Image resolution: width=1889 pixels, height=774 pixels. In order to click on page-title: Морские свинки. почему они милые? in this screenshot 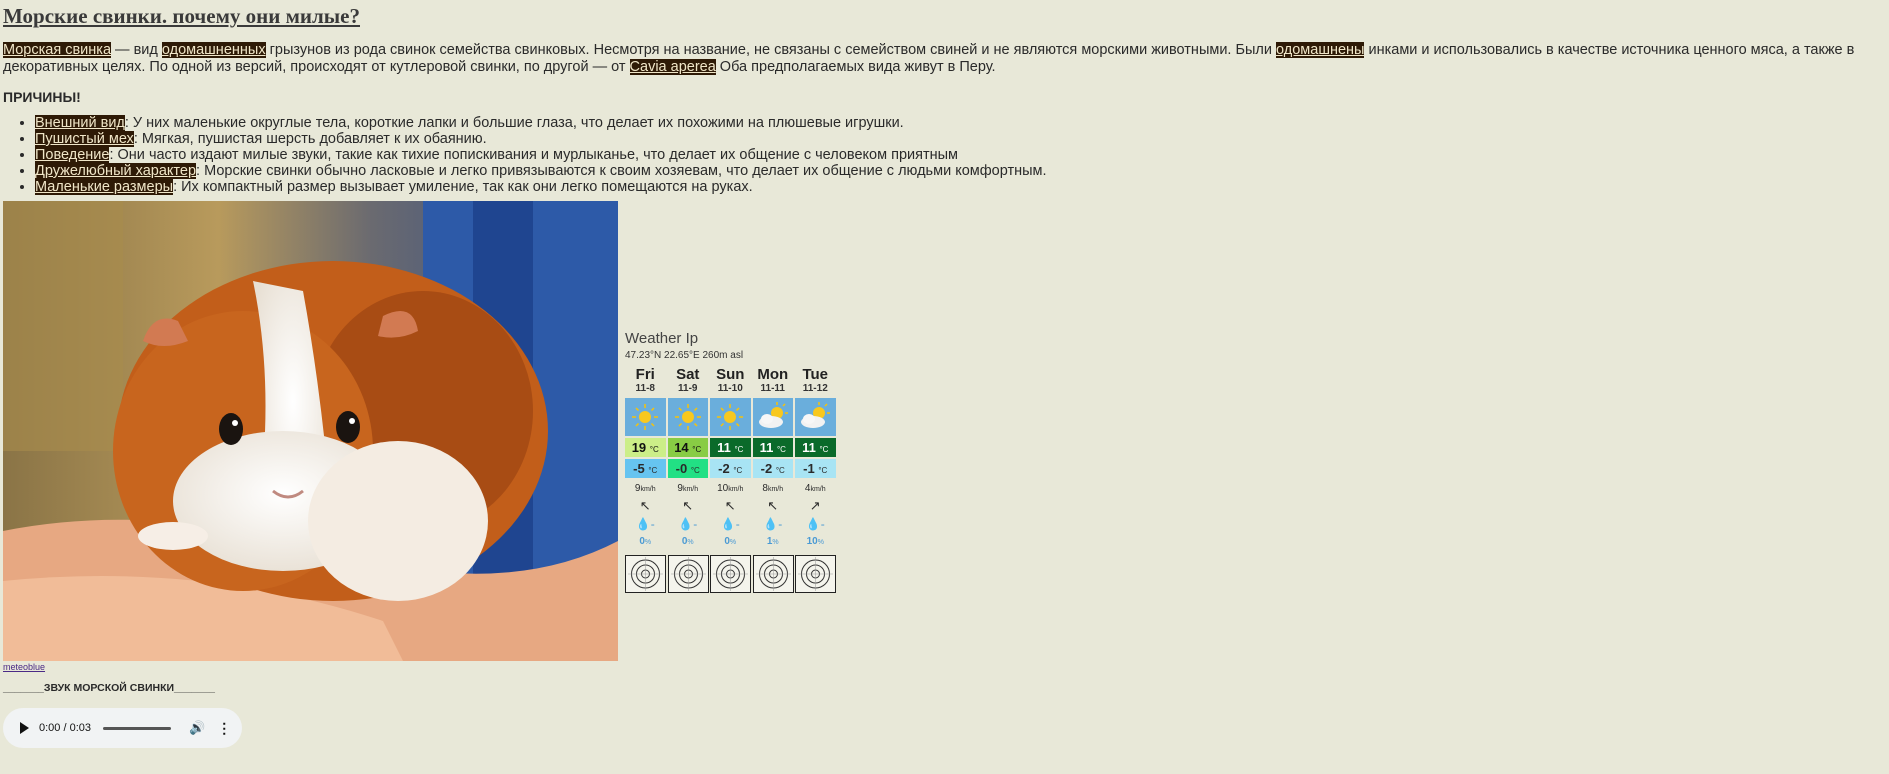, I will do `click(181, 16)`.